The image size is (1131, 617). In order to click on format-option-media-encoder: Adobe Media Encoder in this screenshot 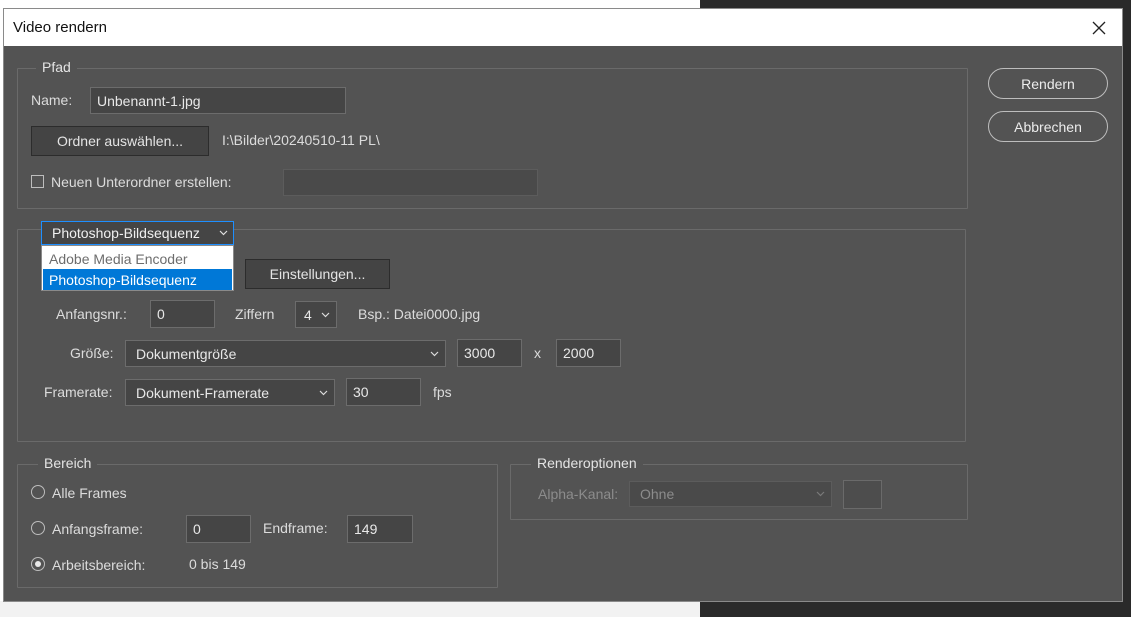, I will do `click(137, 258)`.